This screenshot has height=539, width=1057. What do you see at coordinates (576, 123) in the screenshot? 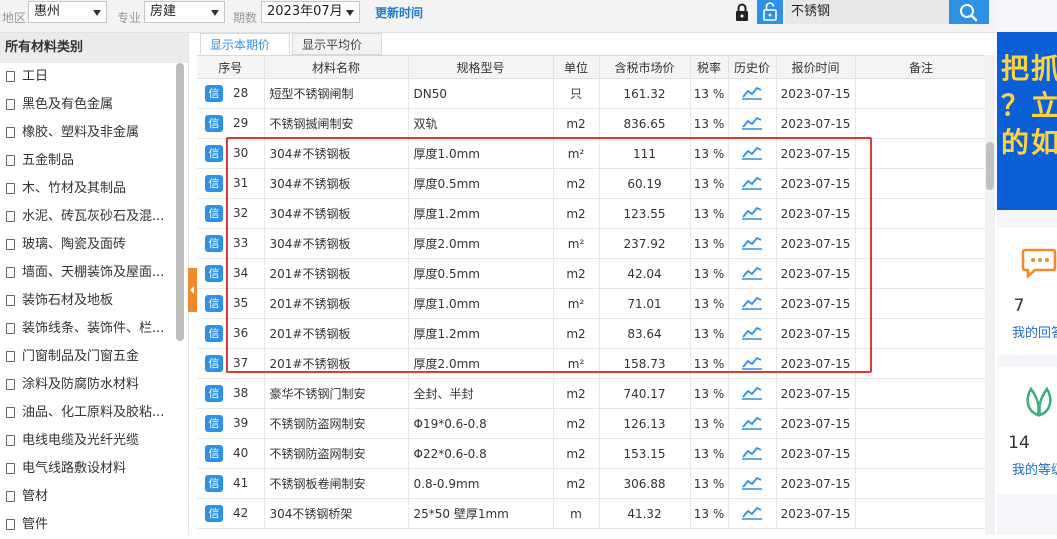
I see `cell-unit: m2` at bounding box center [576, 123].